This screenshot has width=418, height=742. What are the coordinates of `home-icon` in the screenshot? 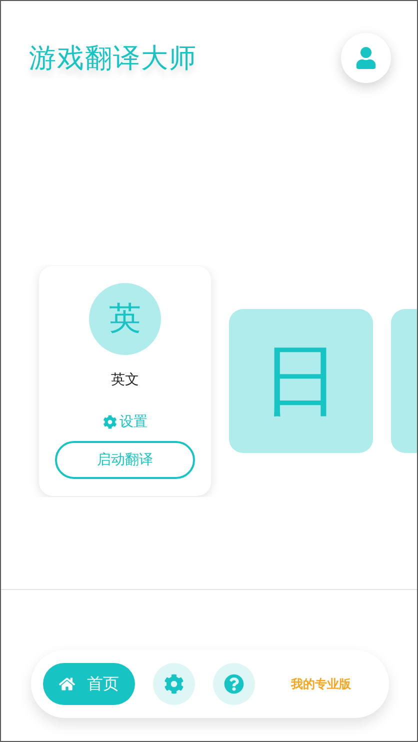 It's located at (67, 684).